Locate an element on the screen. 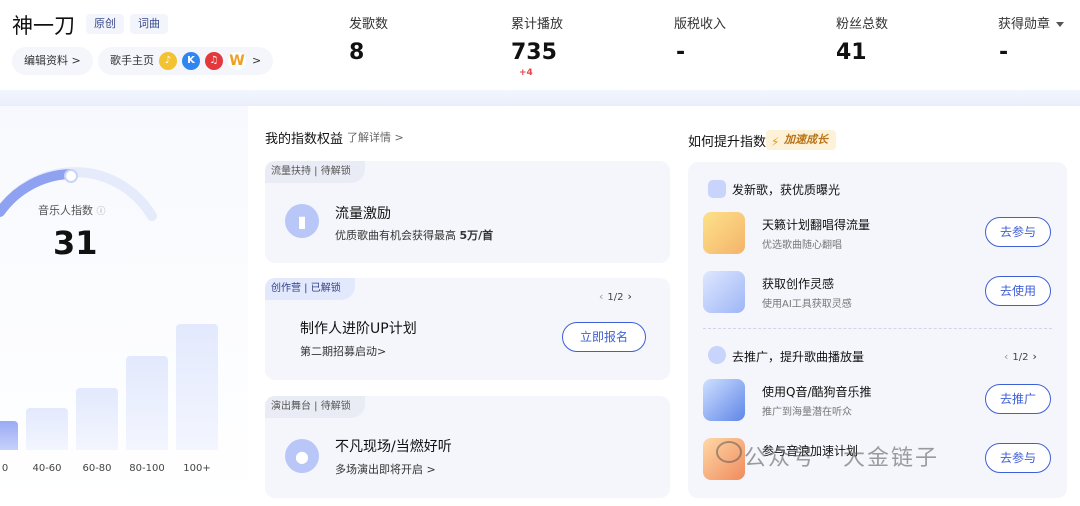  stat-songs-label: 发歌数 is located at coordinates (369, 24).